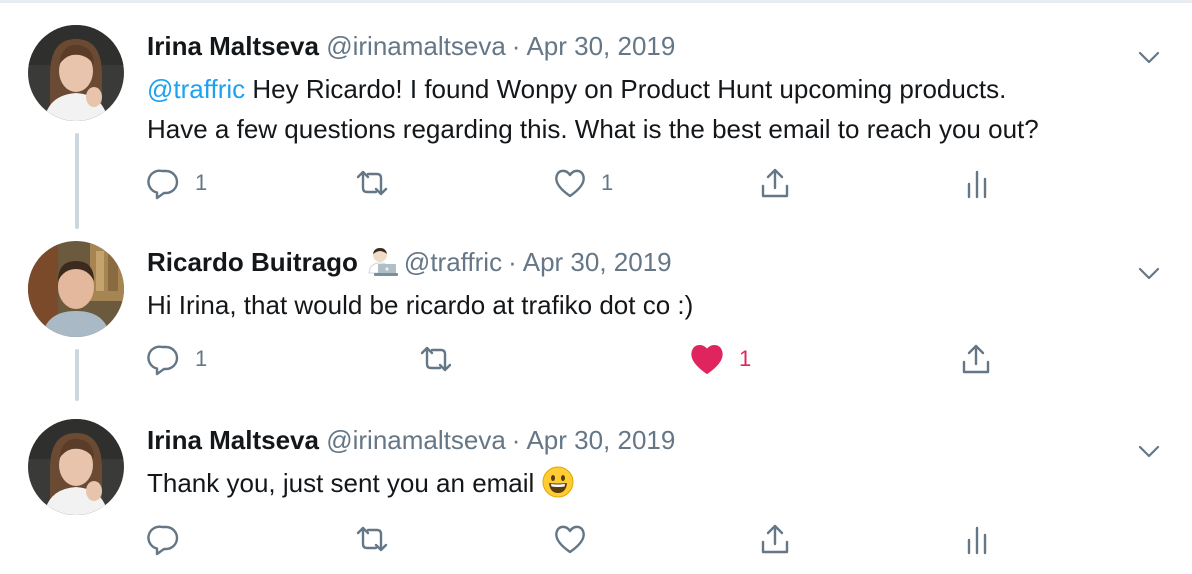  What do you see at coordinates (341, 483) in the screenshot?
I see `tweet-text-line-1: Thank you, just sent you an email` at bounding box center [341, 483].